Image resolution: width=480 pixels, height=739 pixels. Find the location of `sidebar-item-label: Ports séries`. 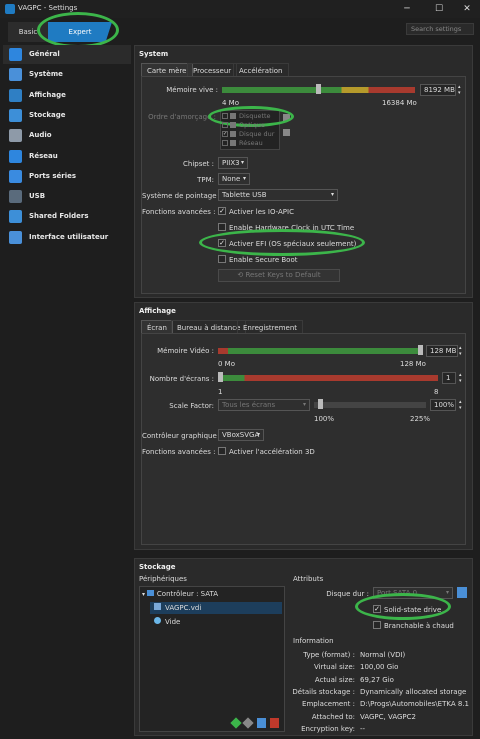

sidebar-item-label: Ports séries is located at coordinates (53, 175).